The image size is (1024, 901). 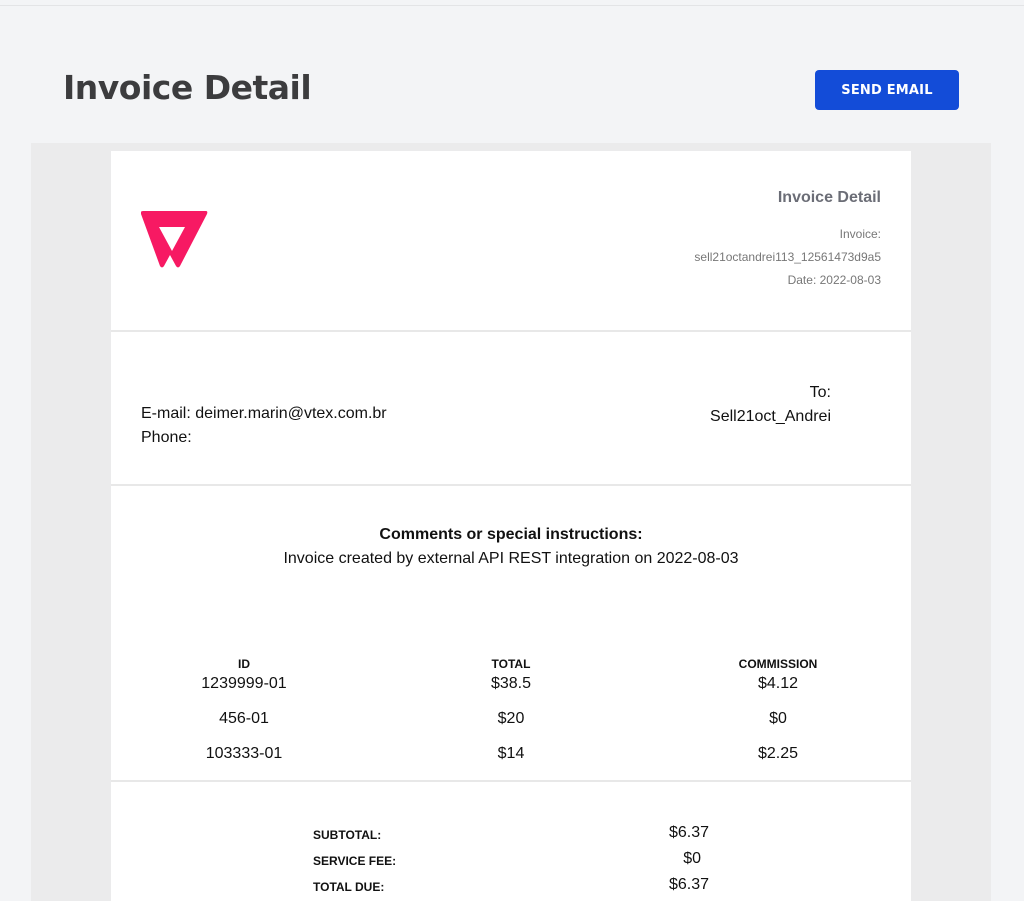 I want to click on top-divider, so click(x=512, y=5).